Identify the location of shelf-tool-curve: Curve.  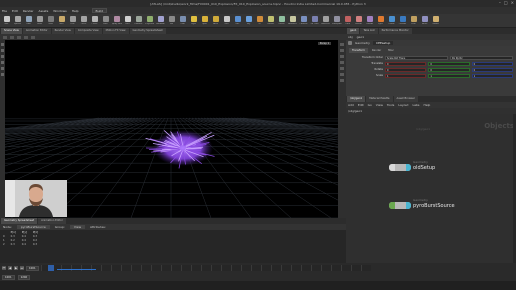
(94, 20).